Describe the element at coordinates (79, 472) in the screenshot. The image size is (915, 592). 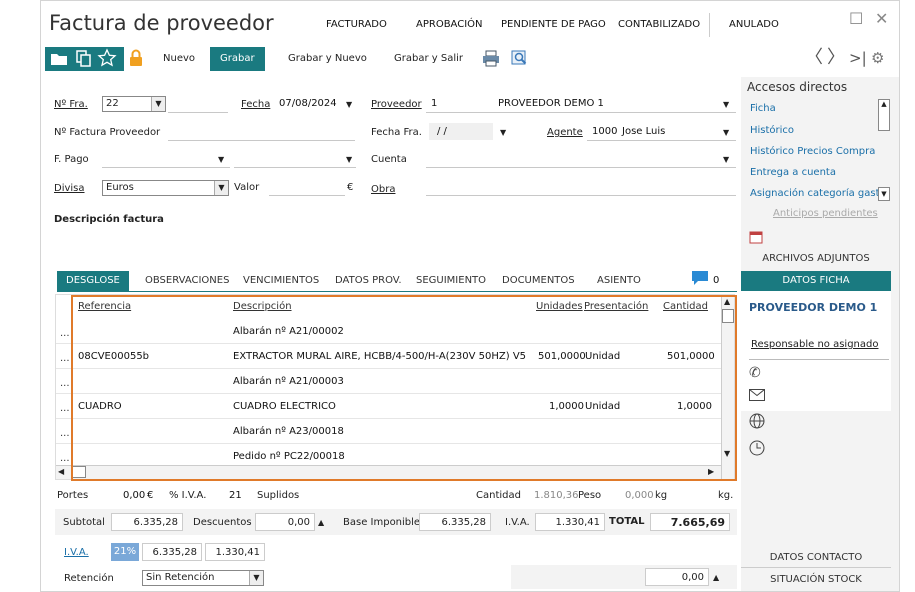
I see `horizontal-scroll-thumb` at that location.